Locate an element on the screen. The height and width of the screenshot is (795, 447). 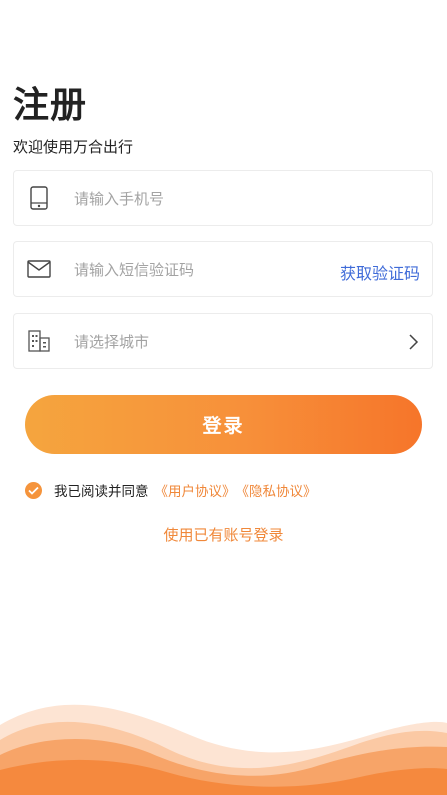
city-field is located at coordinates (223, 341).